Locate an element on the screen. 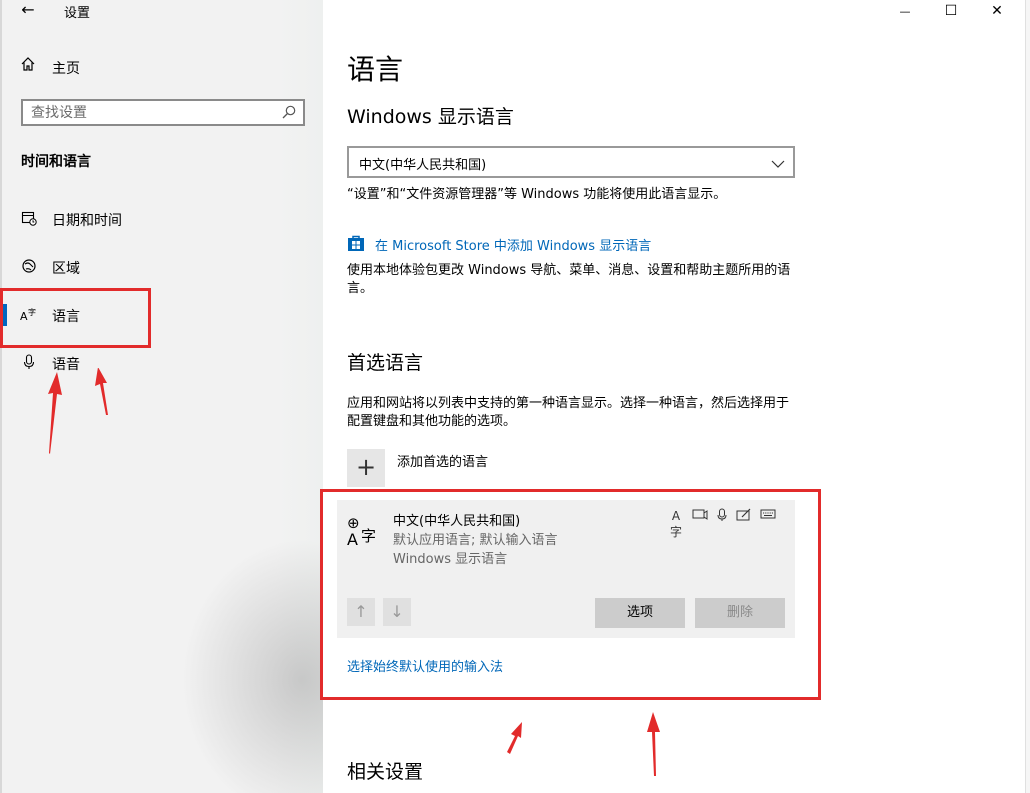 Image resolution: width=1030 pixels, height=793 pixels. background-window-edge is located at coordinates (1027, 396).